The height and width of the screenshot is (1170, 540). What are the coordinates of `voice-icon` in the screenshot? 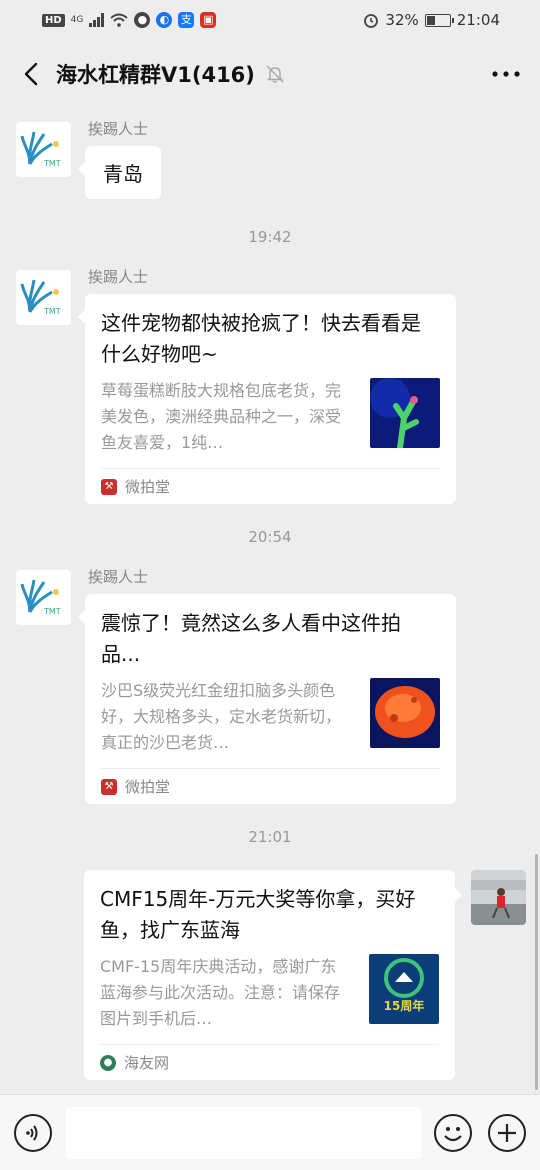 It's located at (32, 1133).